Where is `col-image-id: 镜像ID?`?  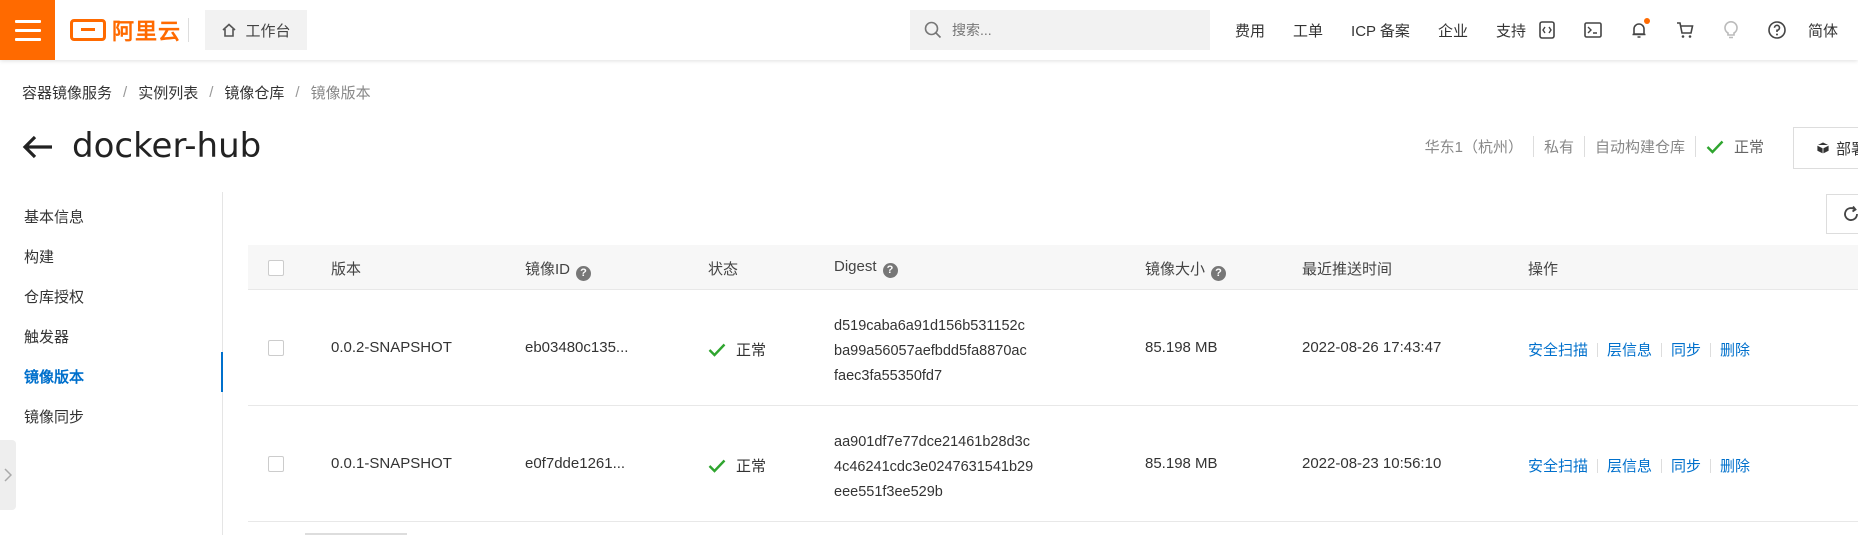 col-image-id: 镜像ID? is located at coordinates (558, 269).